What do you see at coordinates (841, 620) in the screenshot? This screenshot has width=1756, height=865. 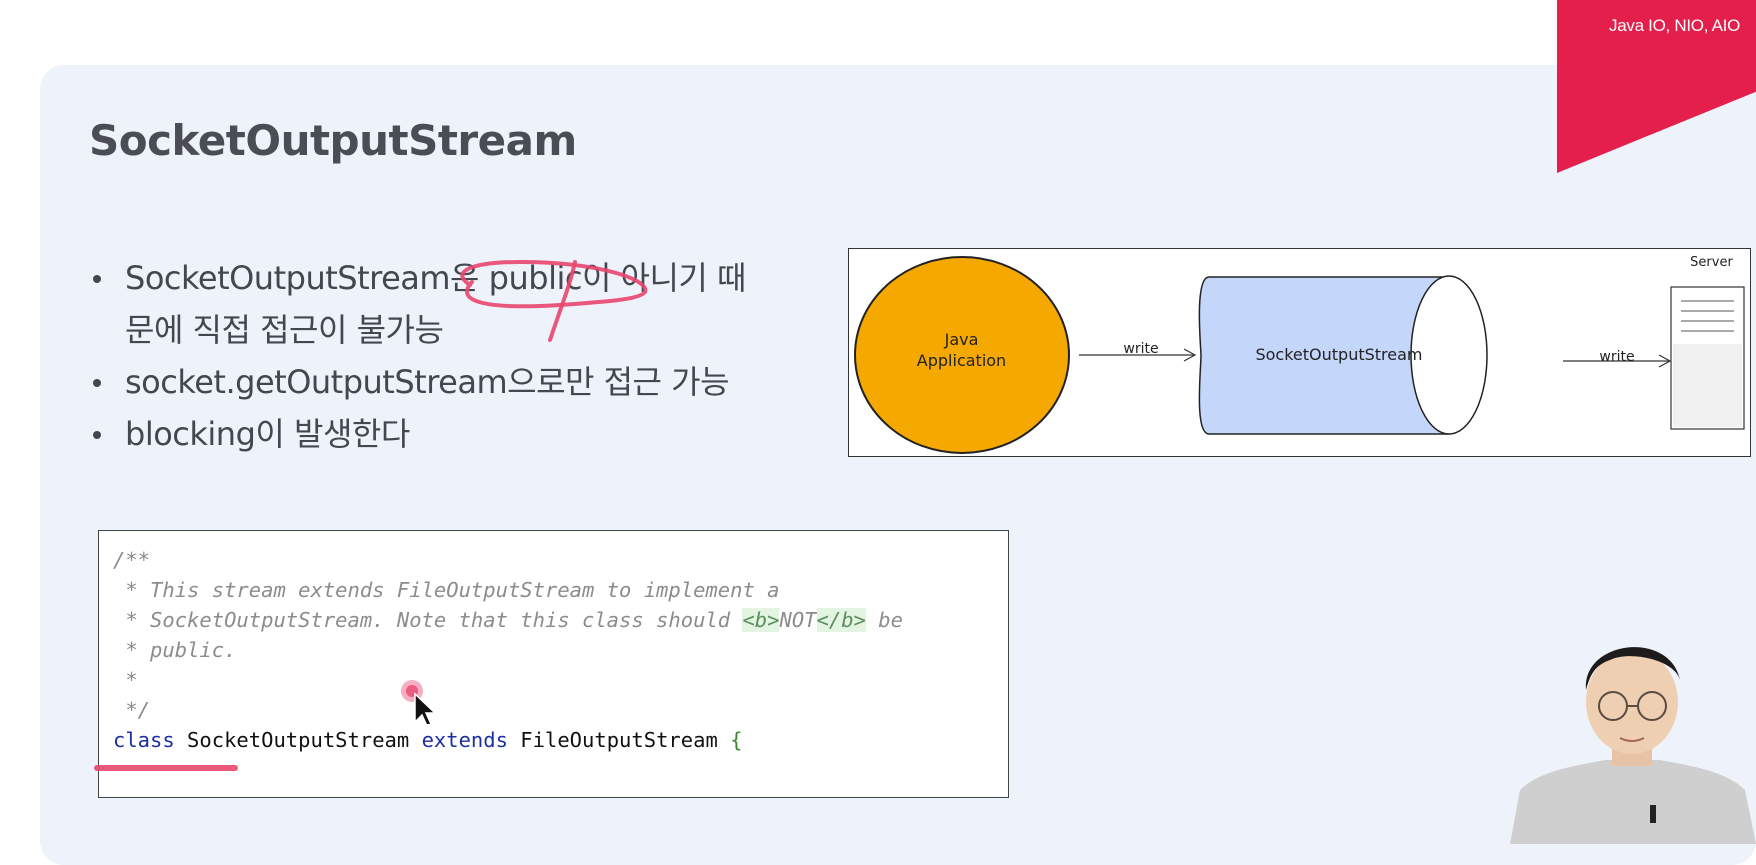 I see `html-tag-close: </b>` at bounding box center [841, 620].